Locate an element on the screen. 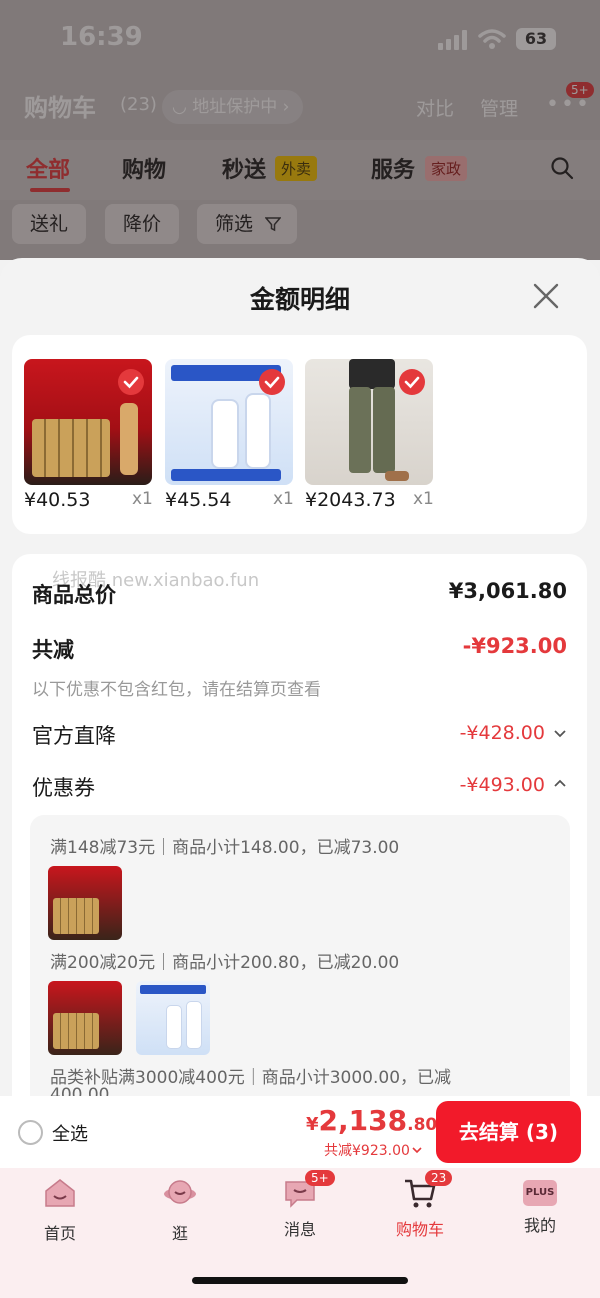 The image size is (600, 1298). product-price: ¥45.54 is located at coordinates (198, 500).